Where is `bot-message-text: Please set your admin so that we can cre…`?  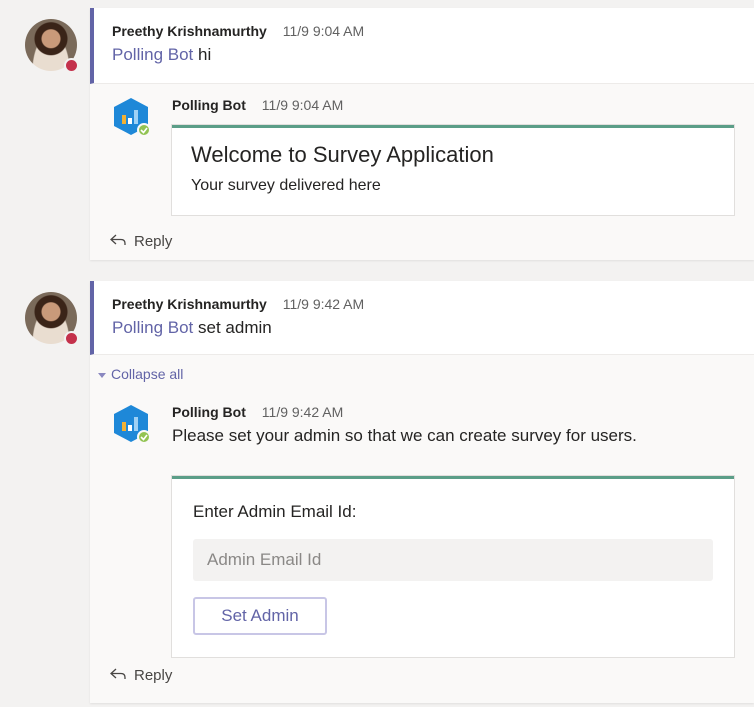
bot-message-text: Please set your admin so that we can cre… is located at coordinates (404, 435).